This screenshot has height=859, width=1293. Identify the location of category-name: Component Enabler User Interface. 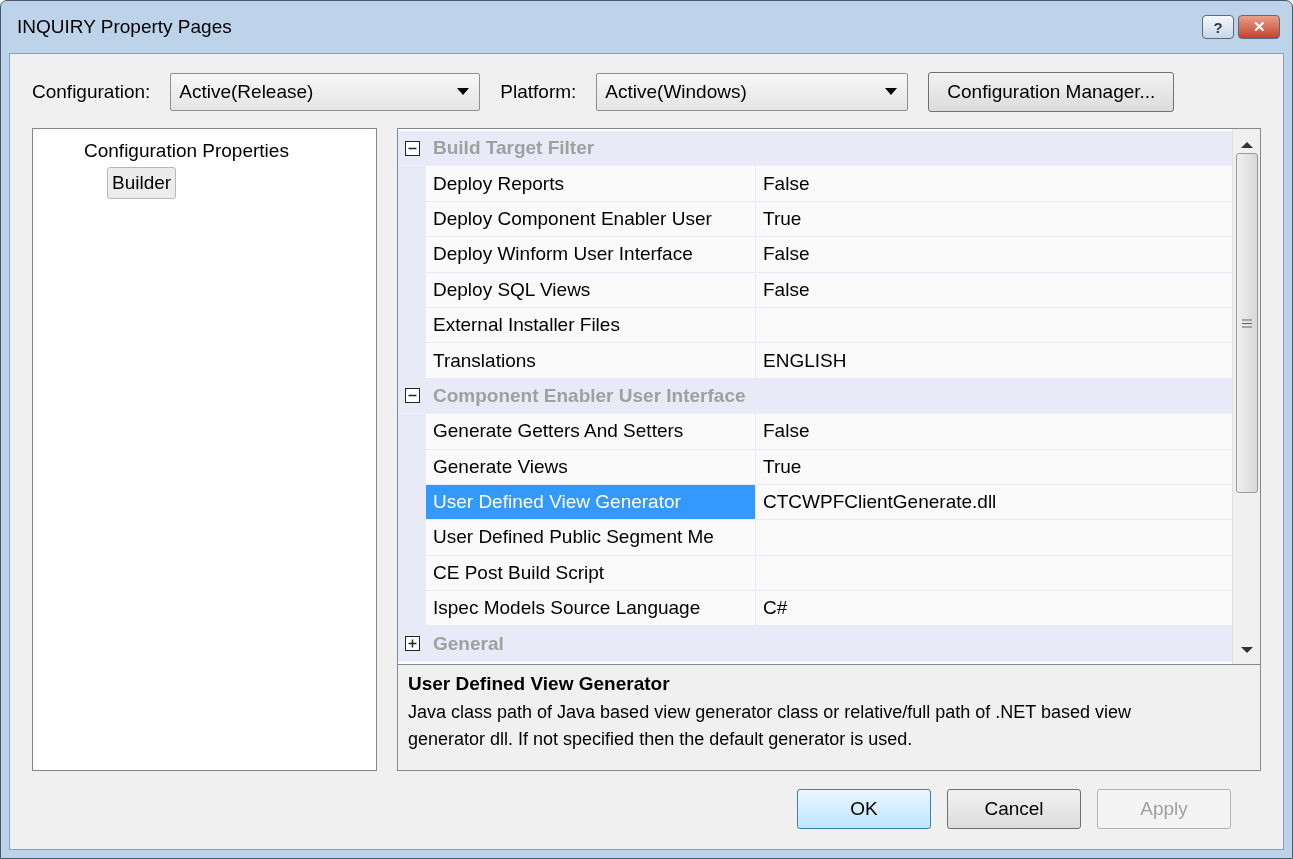
(589, 395).